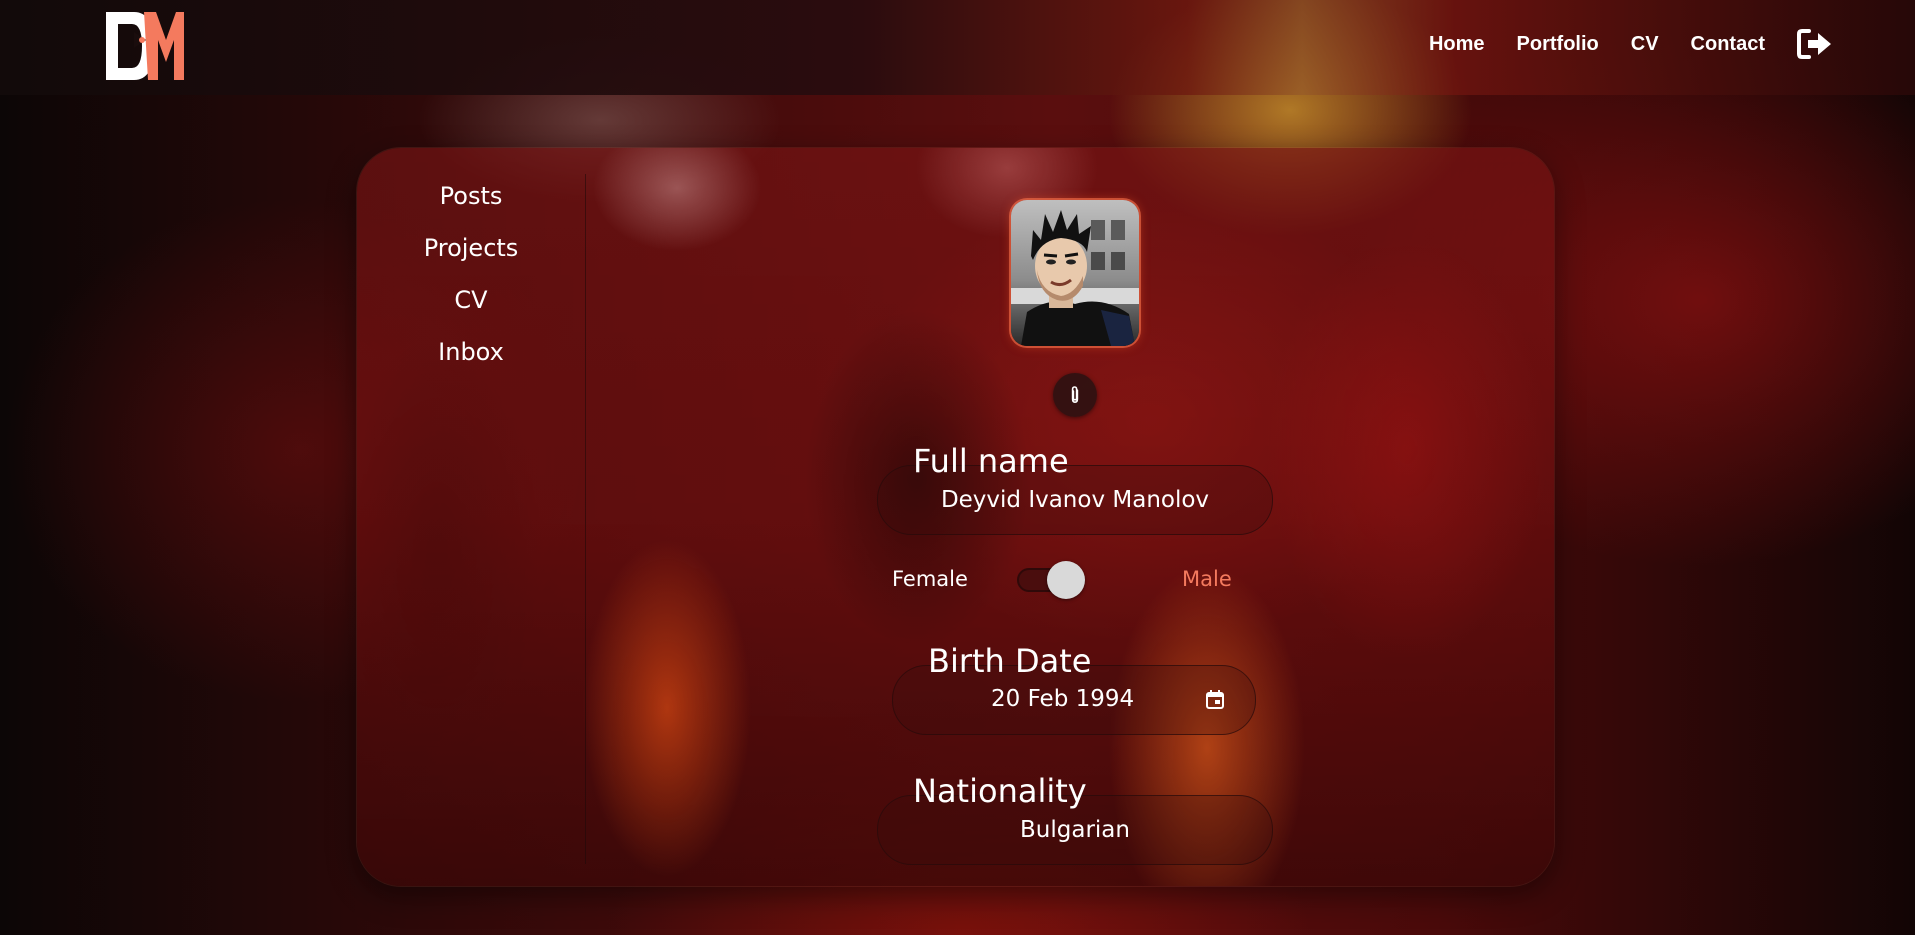 The width and height of the screenshot is (1915, 935). I want to click on sidebar-item-cv: CV, so click(471, 304).